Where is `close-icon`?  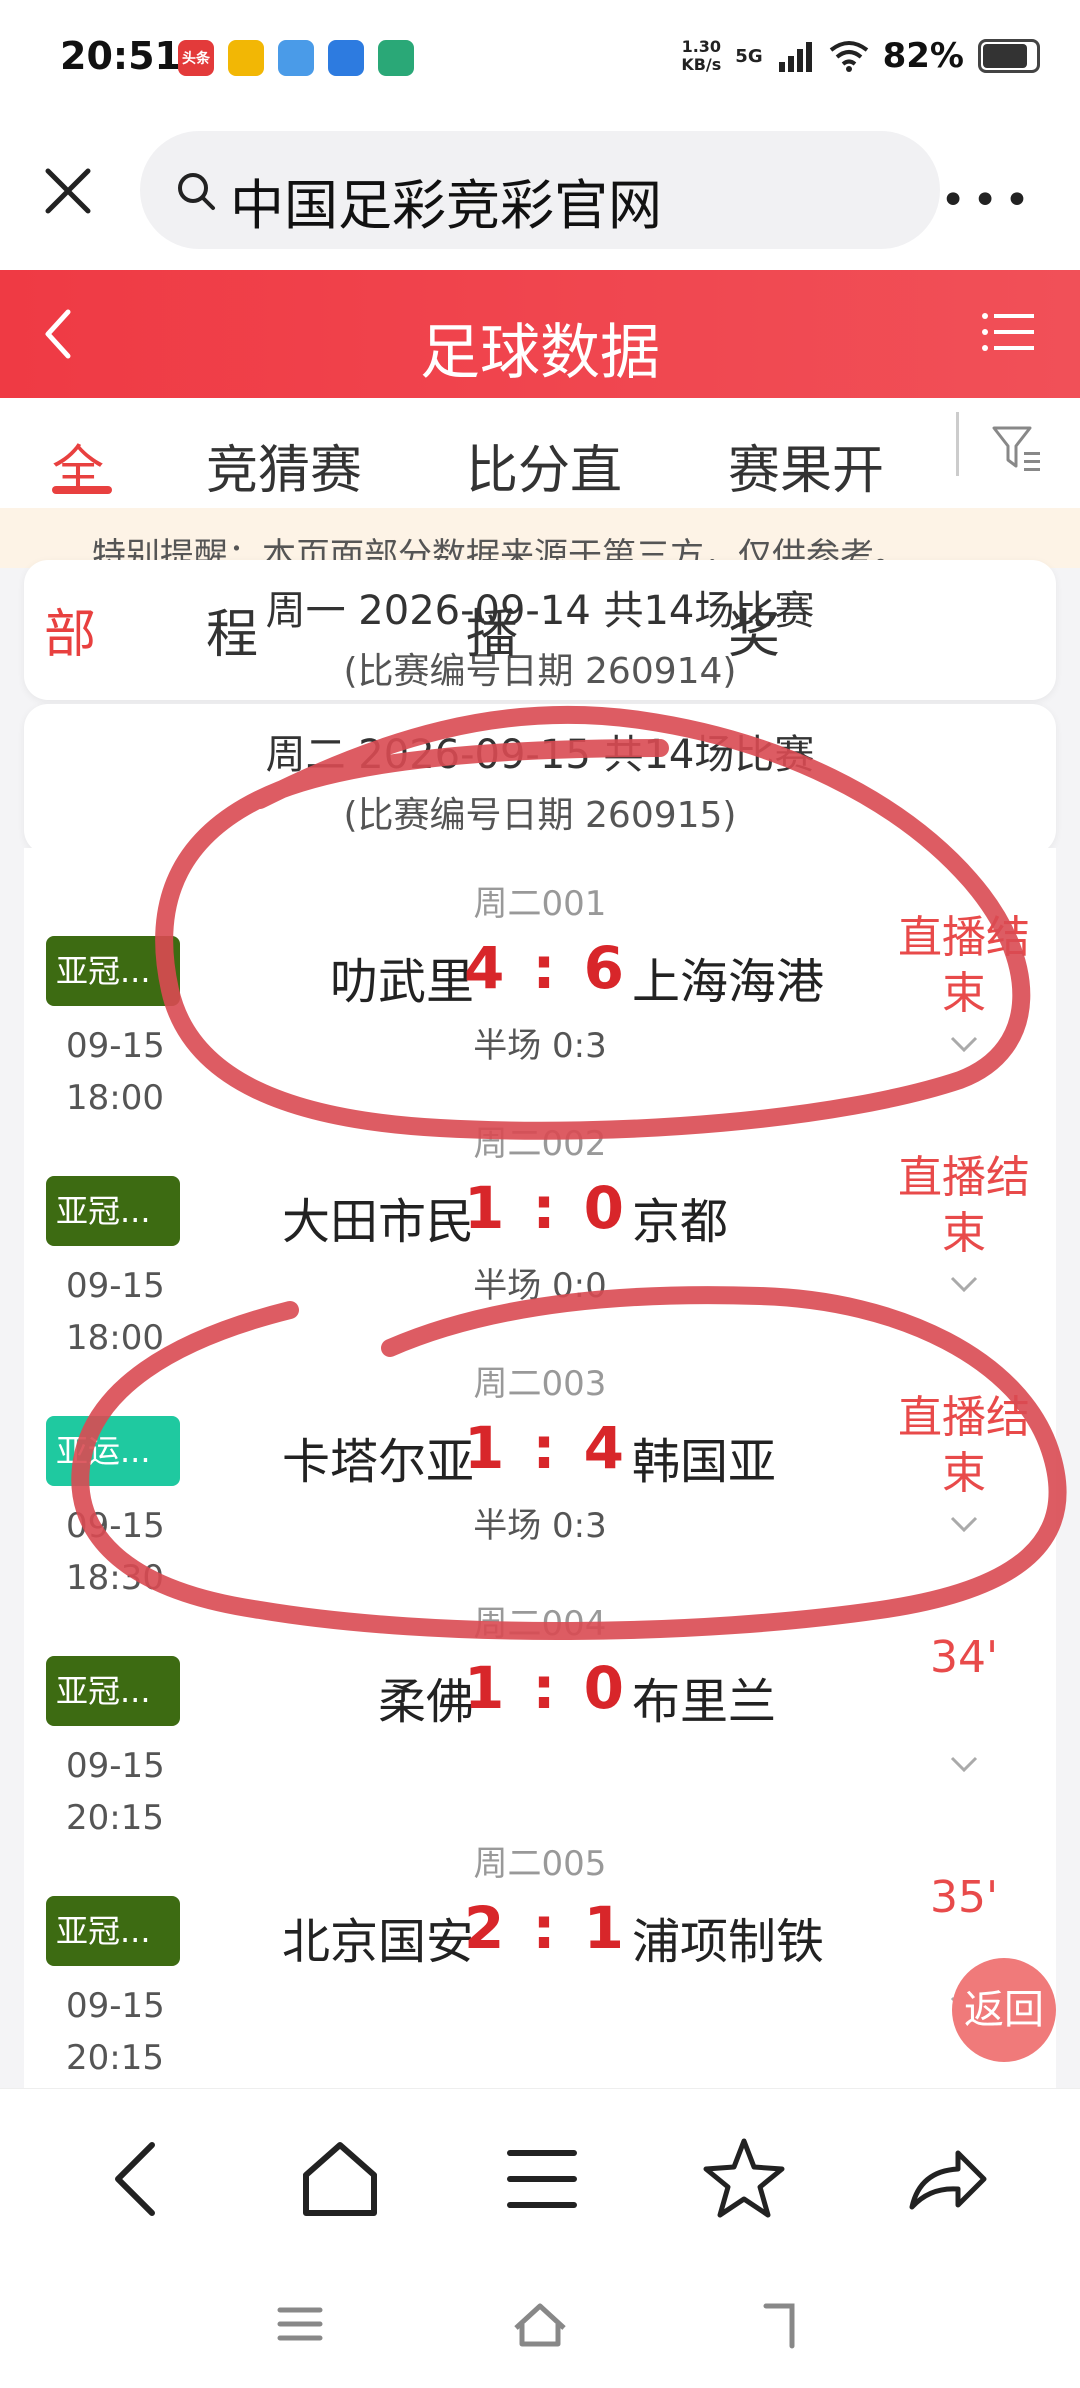 close-icon is located at coordinates (68, 191).